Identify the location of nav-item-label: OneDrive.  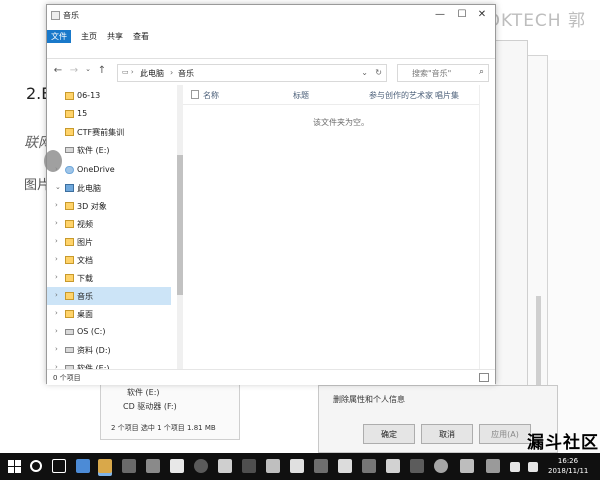
(96, 169).